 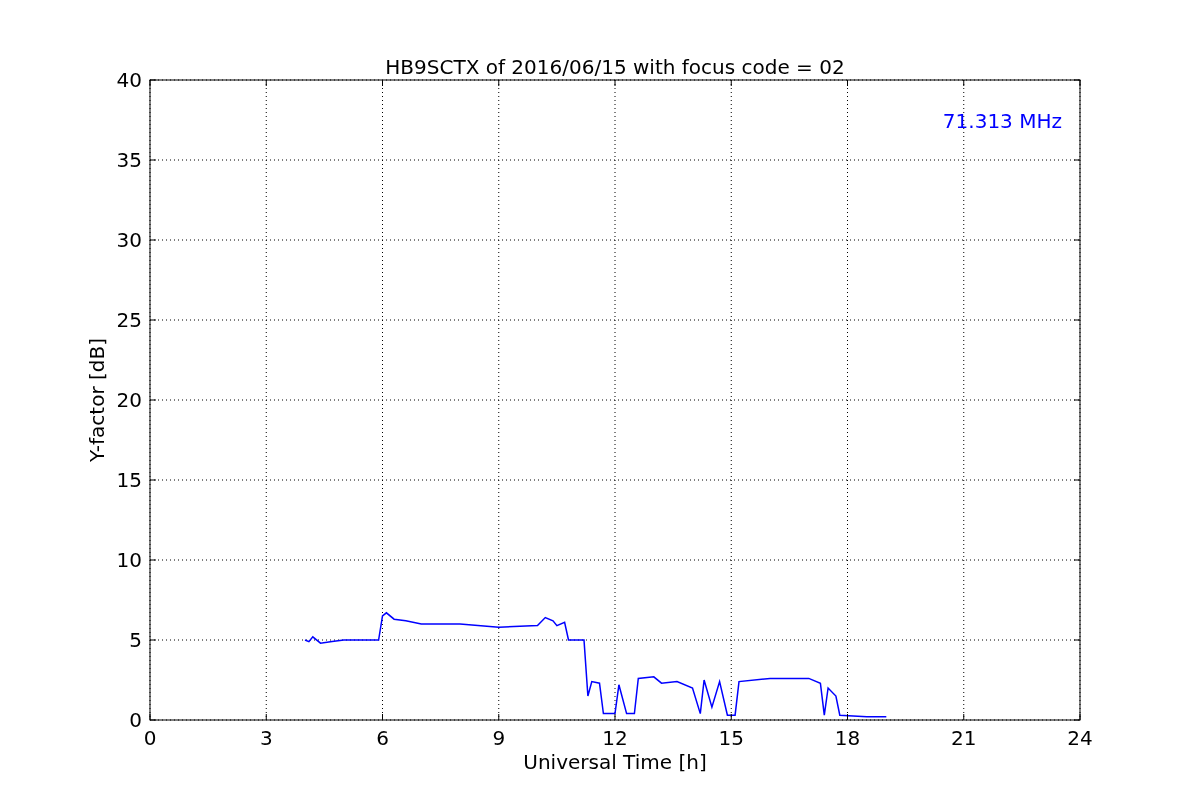 What do you see at coordinates (135, 640) in the screenshot?
I see `y-tick-label: 5` at bounding box center [135, 640].